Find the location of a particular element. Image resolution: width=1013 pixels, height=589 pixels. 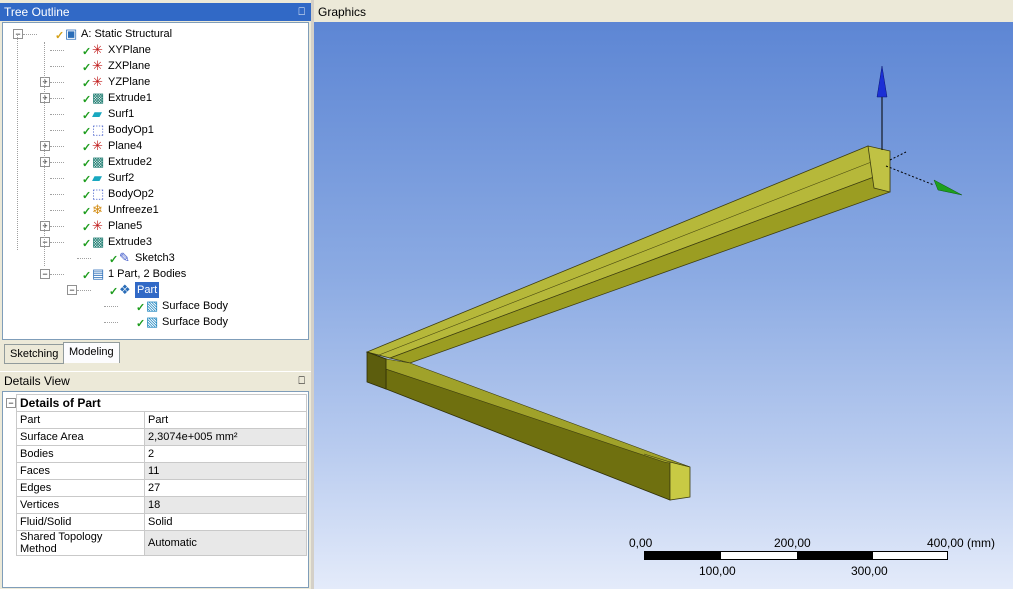

details-value: Automatic is located at coordinates (225, 543).